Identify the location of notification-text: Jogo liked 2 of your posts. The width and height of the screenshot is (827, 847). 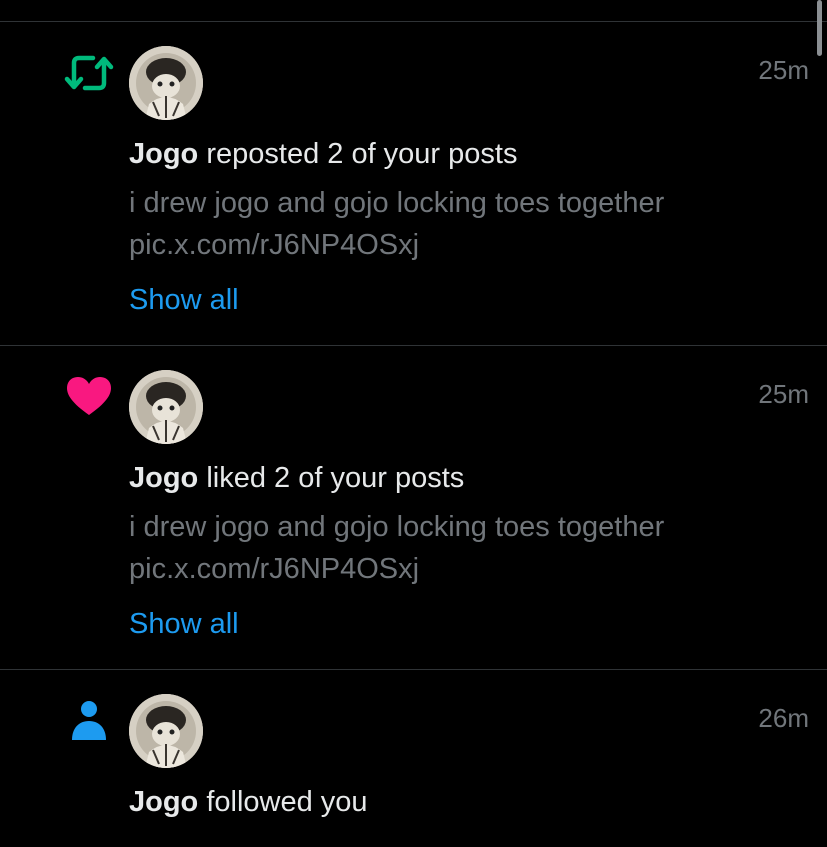
(296, 478).